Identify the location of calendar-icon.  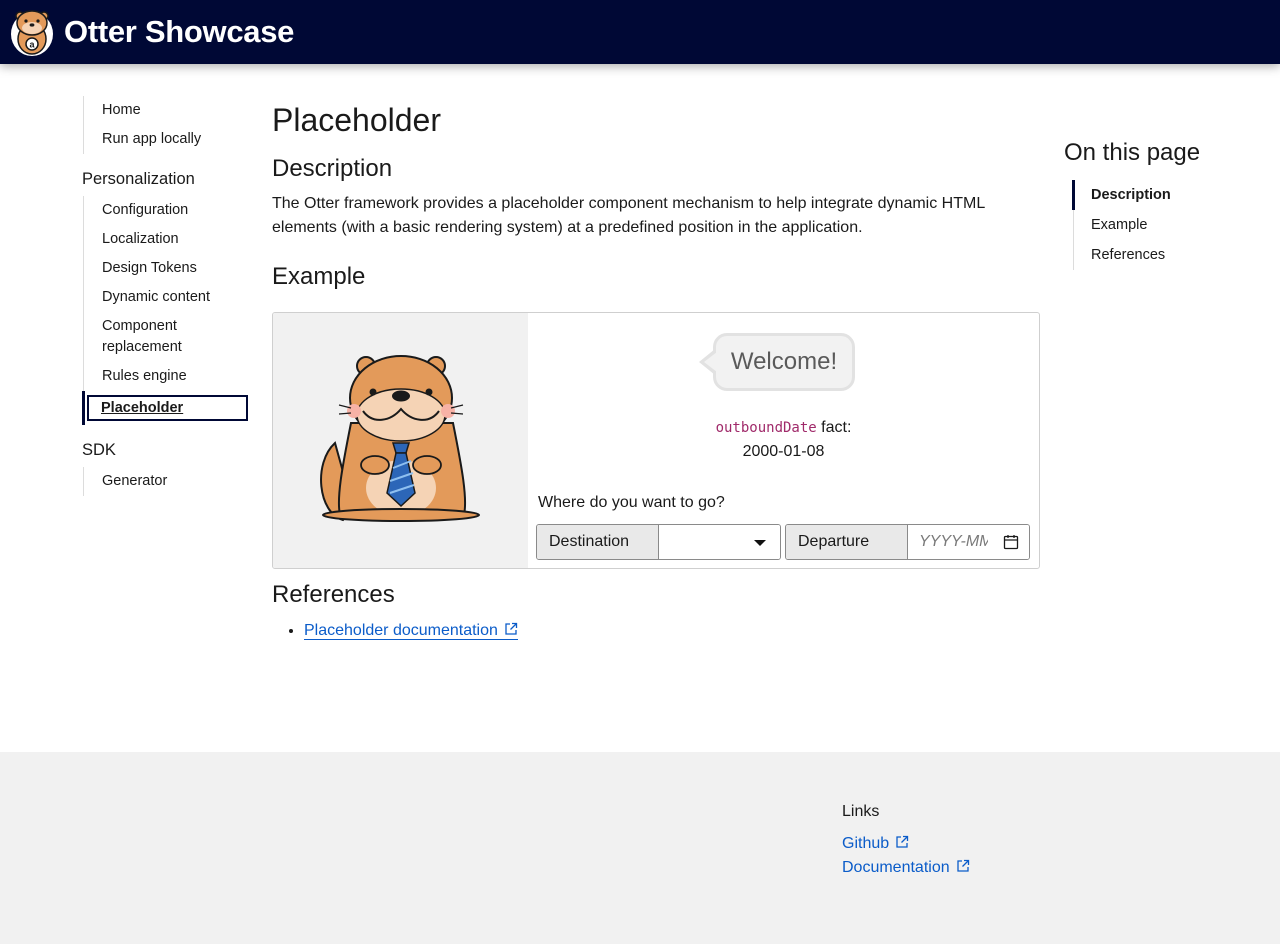
(1011, 542).